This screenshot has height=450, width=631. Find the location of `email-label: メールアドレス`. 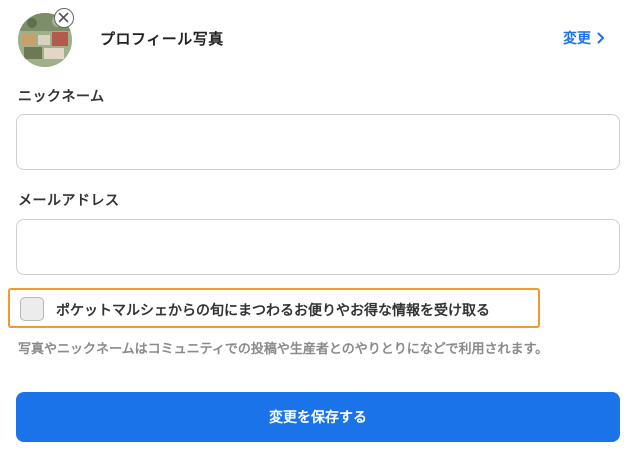

email-label: メールアドレス is located at coordinates (69, 201).